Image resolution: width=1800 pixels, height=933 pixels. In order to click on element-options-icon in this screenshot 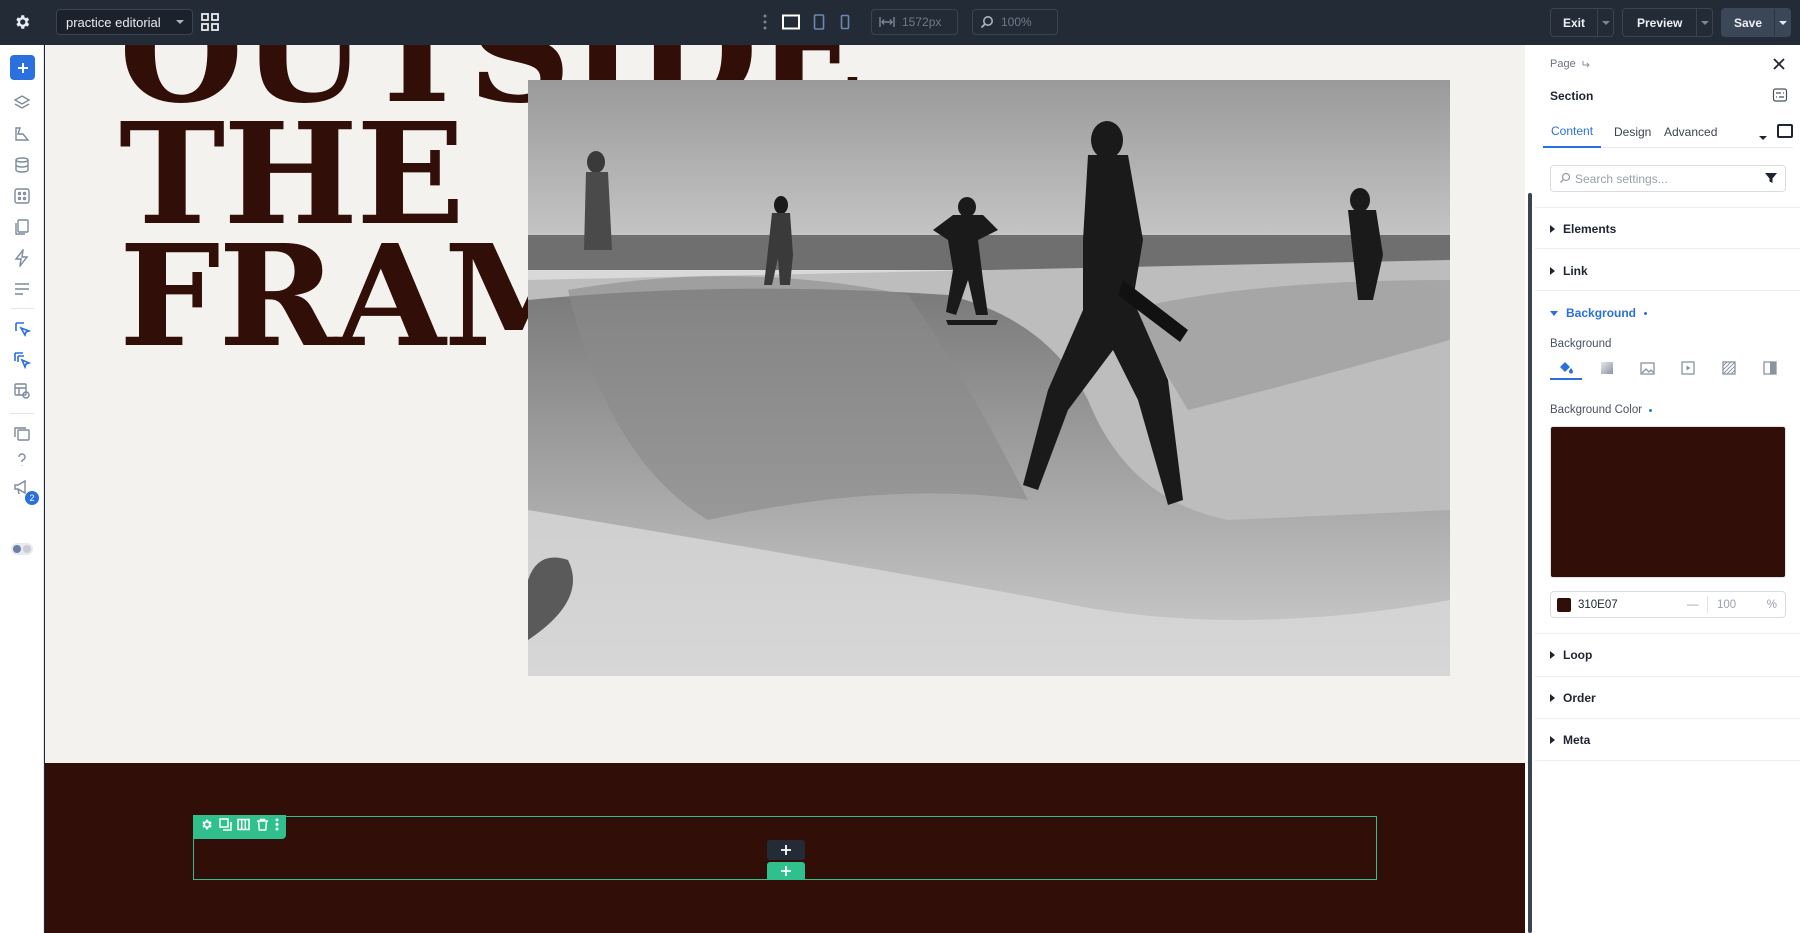, I will do `click(1780, 95)`.